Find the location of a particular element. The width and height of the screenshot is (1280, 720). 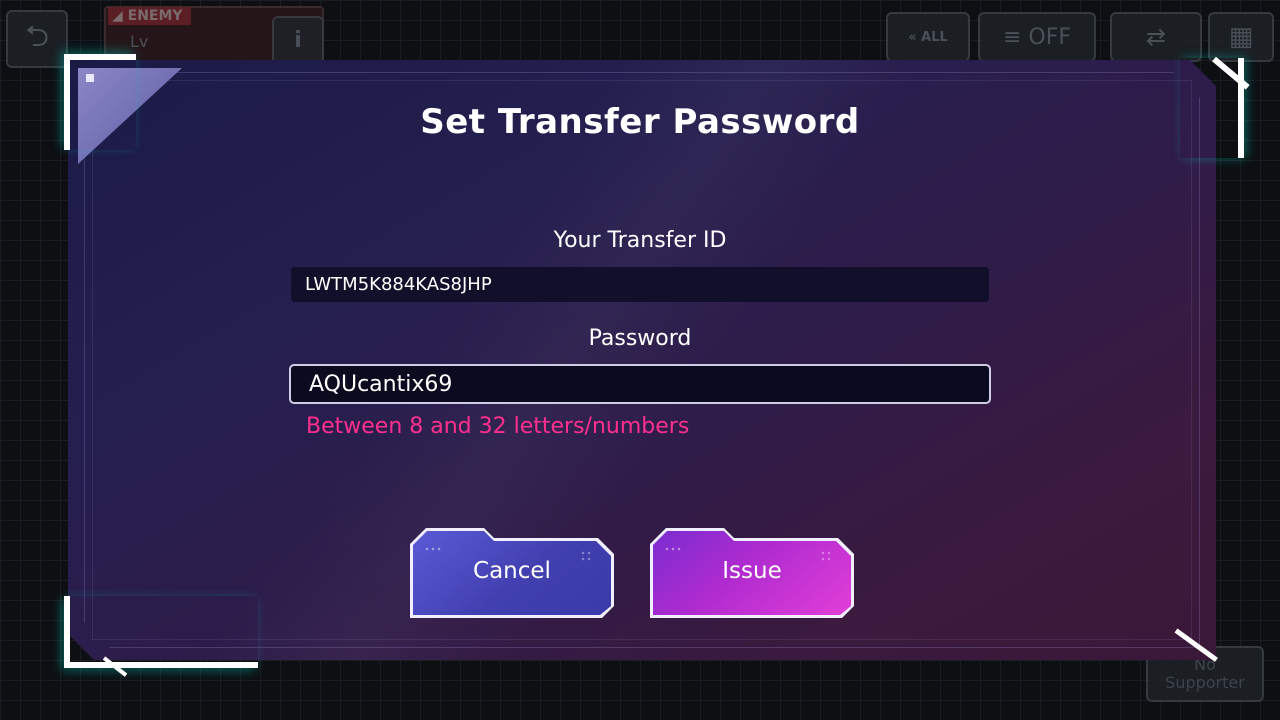

cancel-button-label: Cancel is located at coordinates (512, 571).